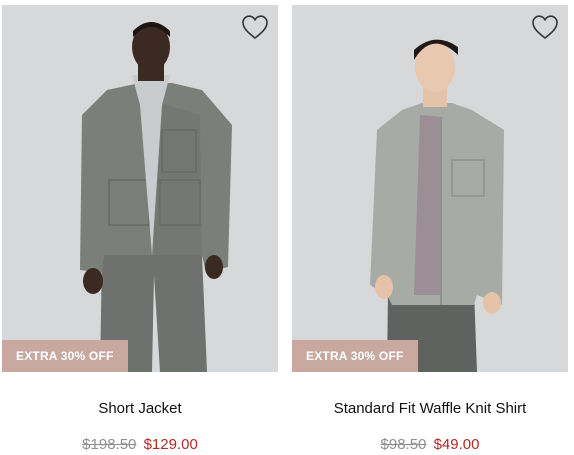  What do you see at coordinates (140, 408) in the screenshot?
I see `product-name: Short Jacket` at bounding box center [140, 408].